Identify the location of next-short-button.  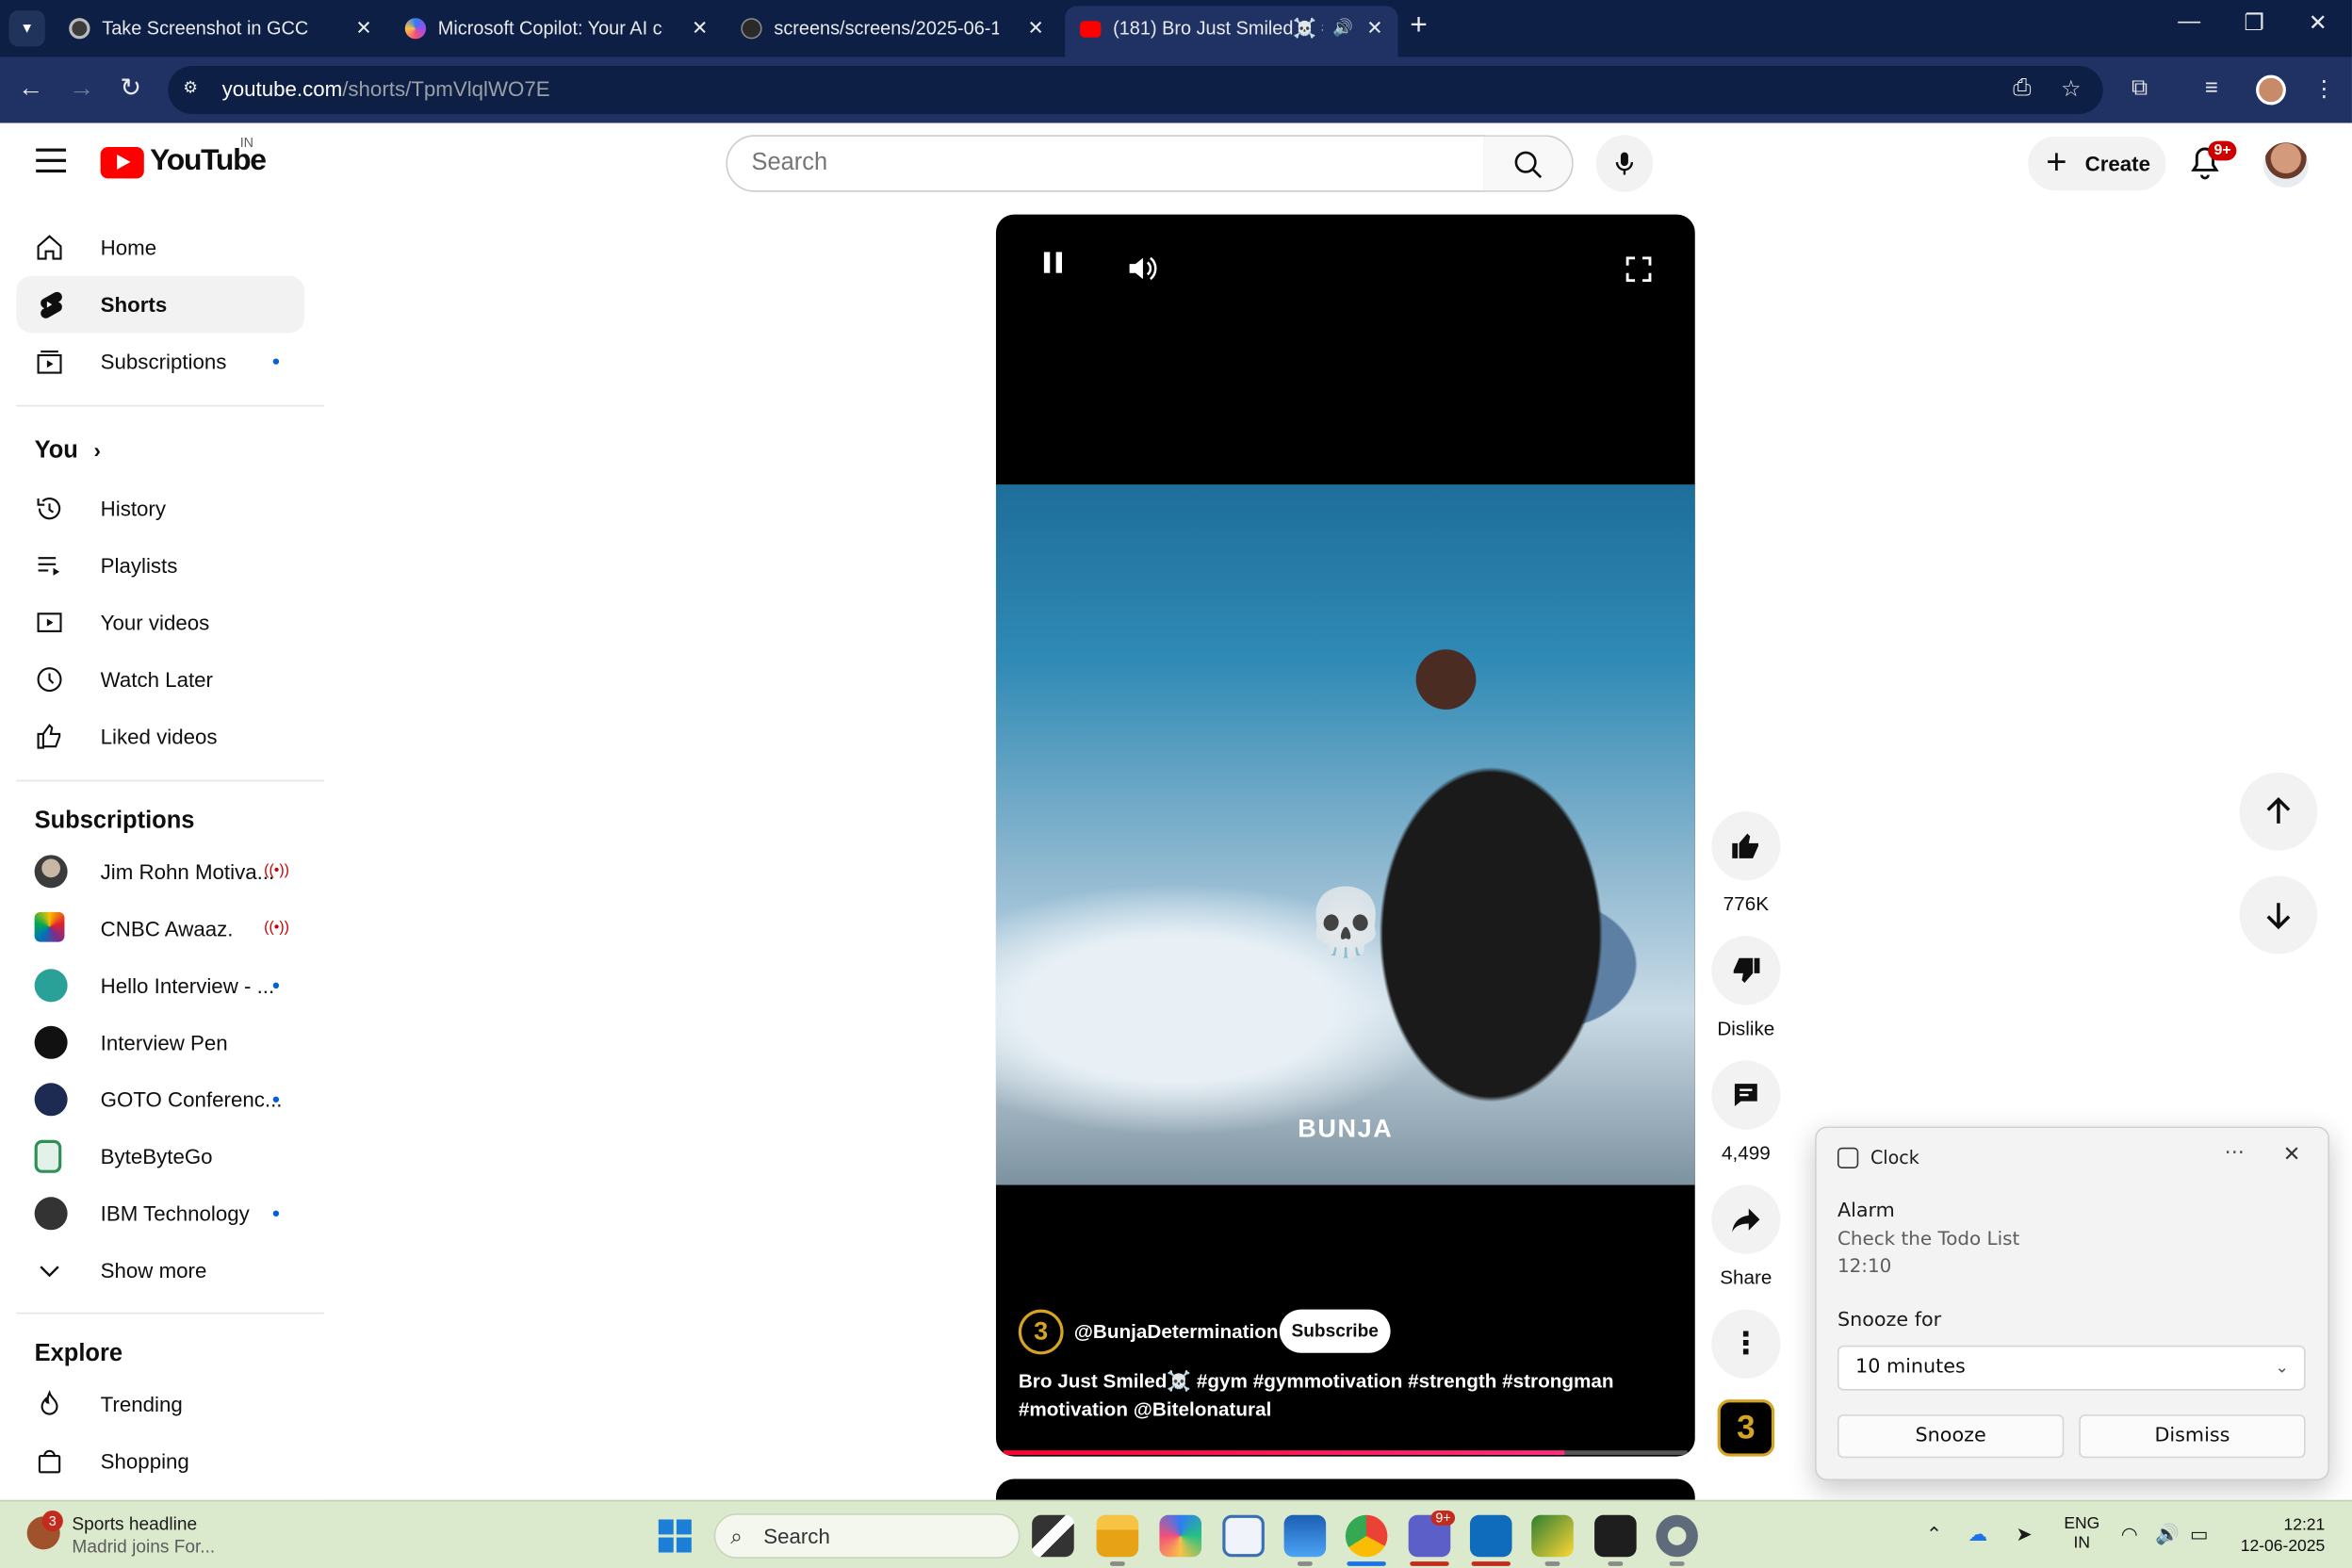
(2278, 915).